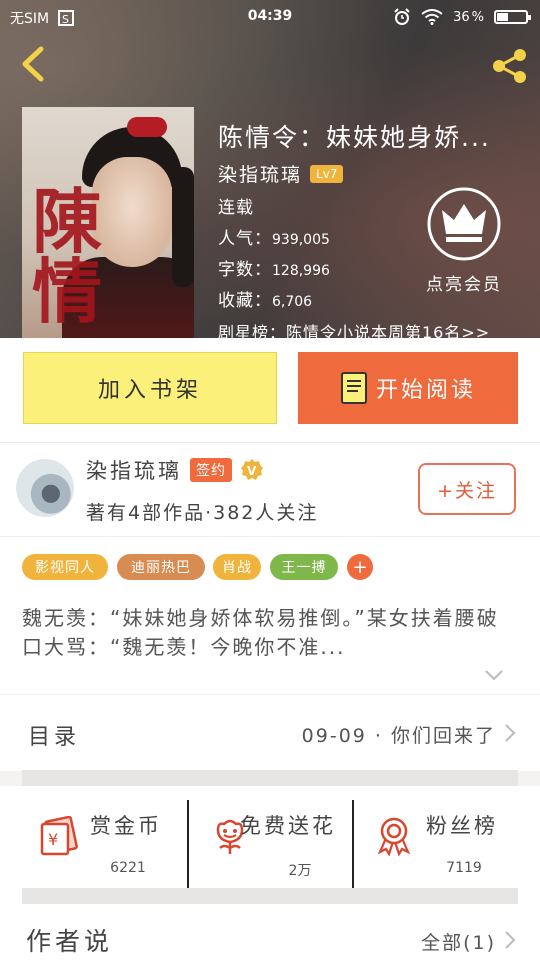 This screenshot has width=540, height=960. What do you see at coordinates (45, 488) in the screenshot?
I see `author-avatar` at bounding box center [45, 488].